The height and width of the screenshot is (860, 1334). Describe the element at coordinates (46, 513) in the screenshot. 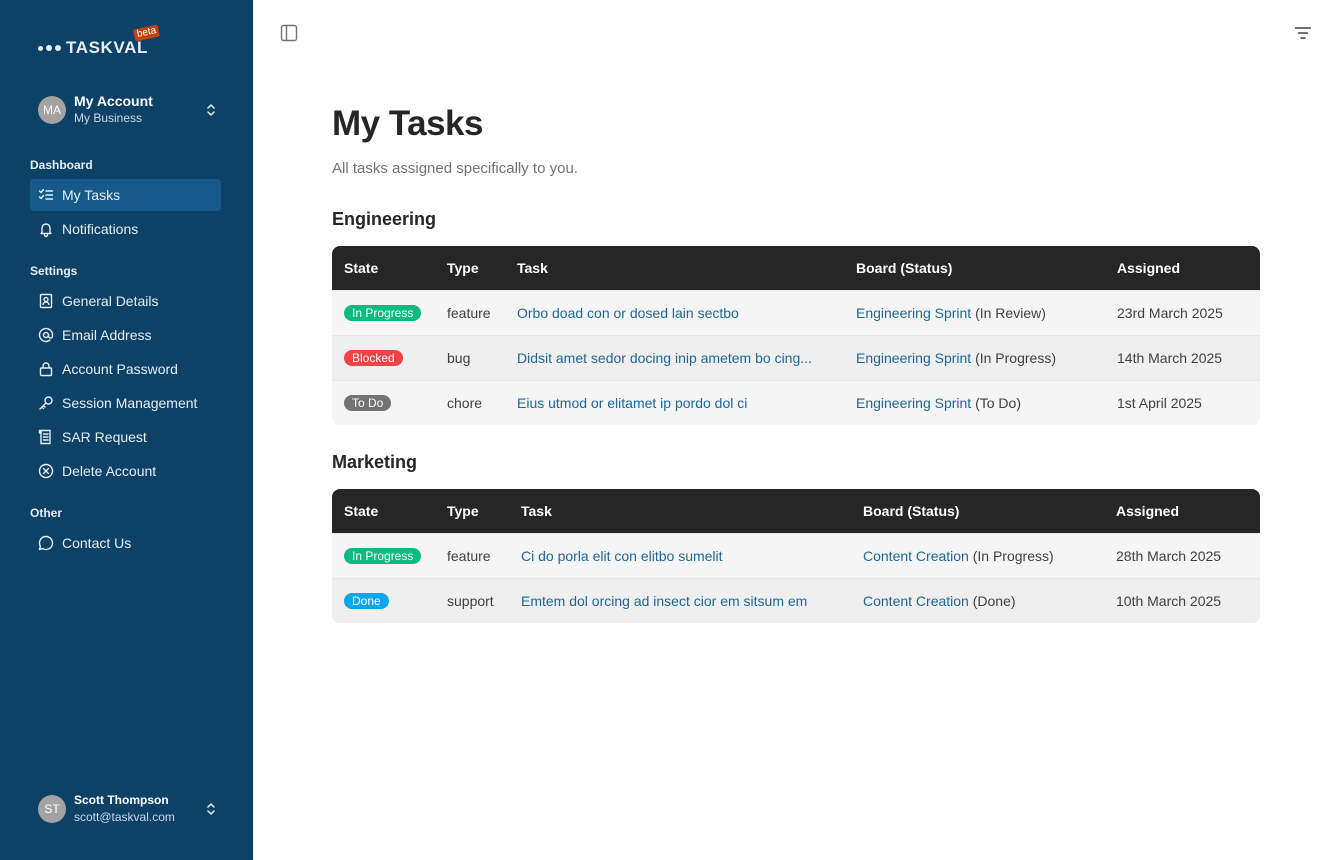

I see `section-label-other: Other` at that location.